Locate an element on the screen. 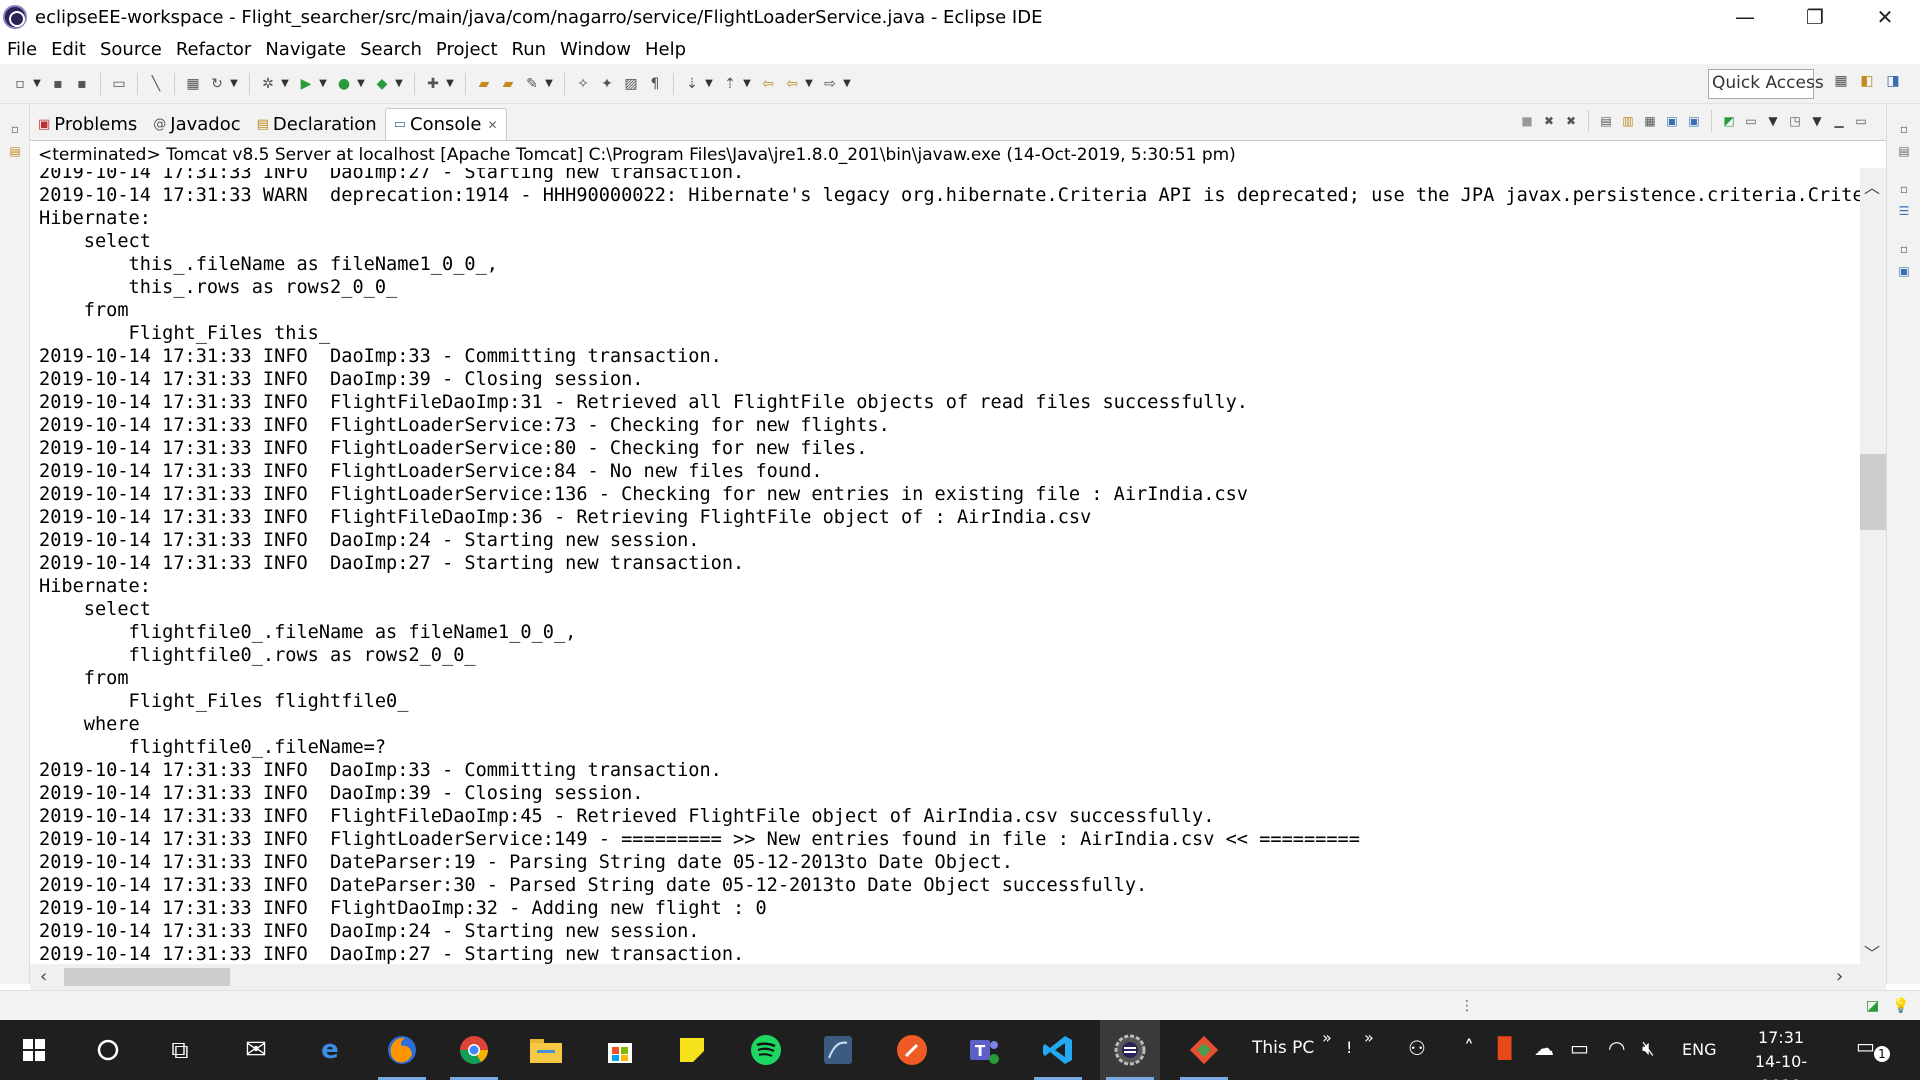  menu-help: Help is located at coordinates (665, 49).